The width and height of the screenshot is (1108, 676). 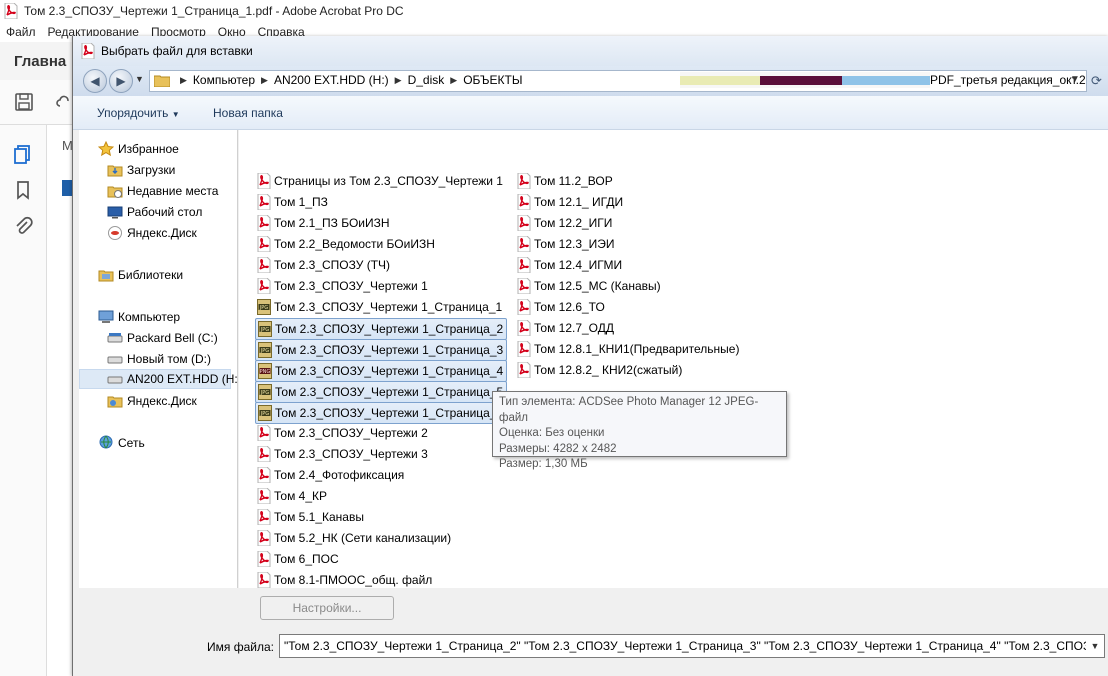 What do you see at coordinates (589, 286) in the screenshot?
I see `file-item: Том 12.5_МС (Канавы)` at bounding box center [589, 286].